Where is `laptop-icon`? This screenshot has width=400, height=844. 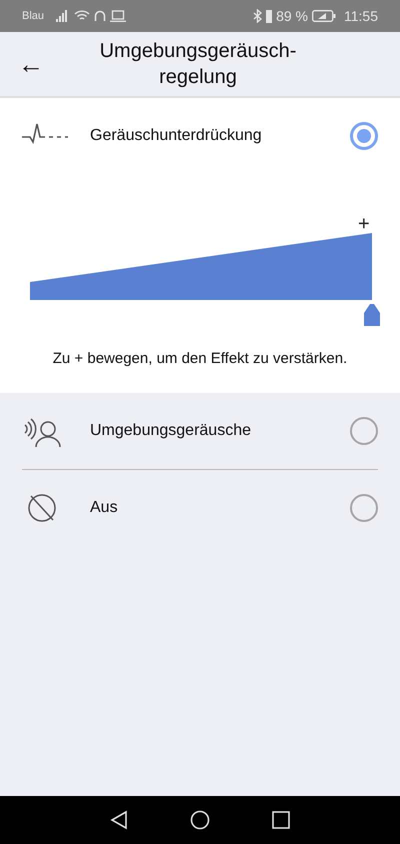 laptop-icon is located at coordinates (118, 16).